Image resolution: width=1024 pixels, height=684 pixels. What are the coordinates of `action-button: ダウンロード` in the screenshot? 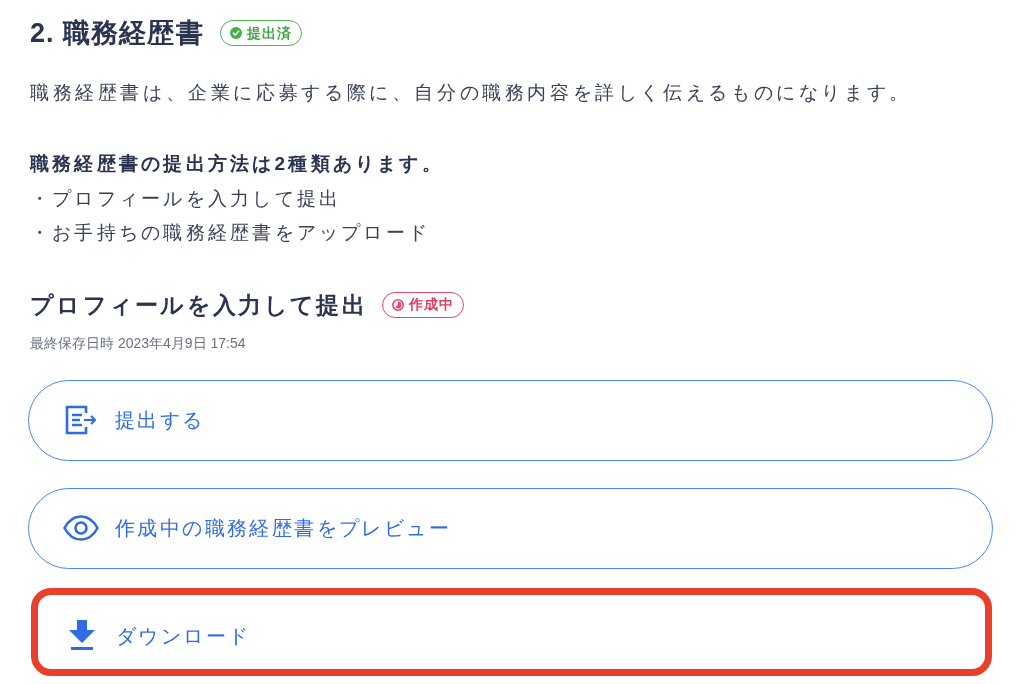 It's located at (511, 631).